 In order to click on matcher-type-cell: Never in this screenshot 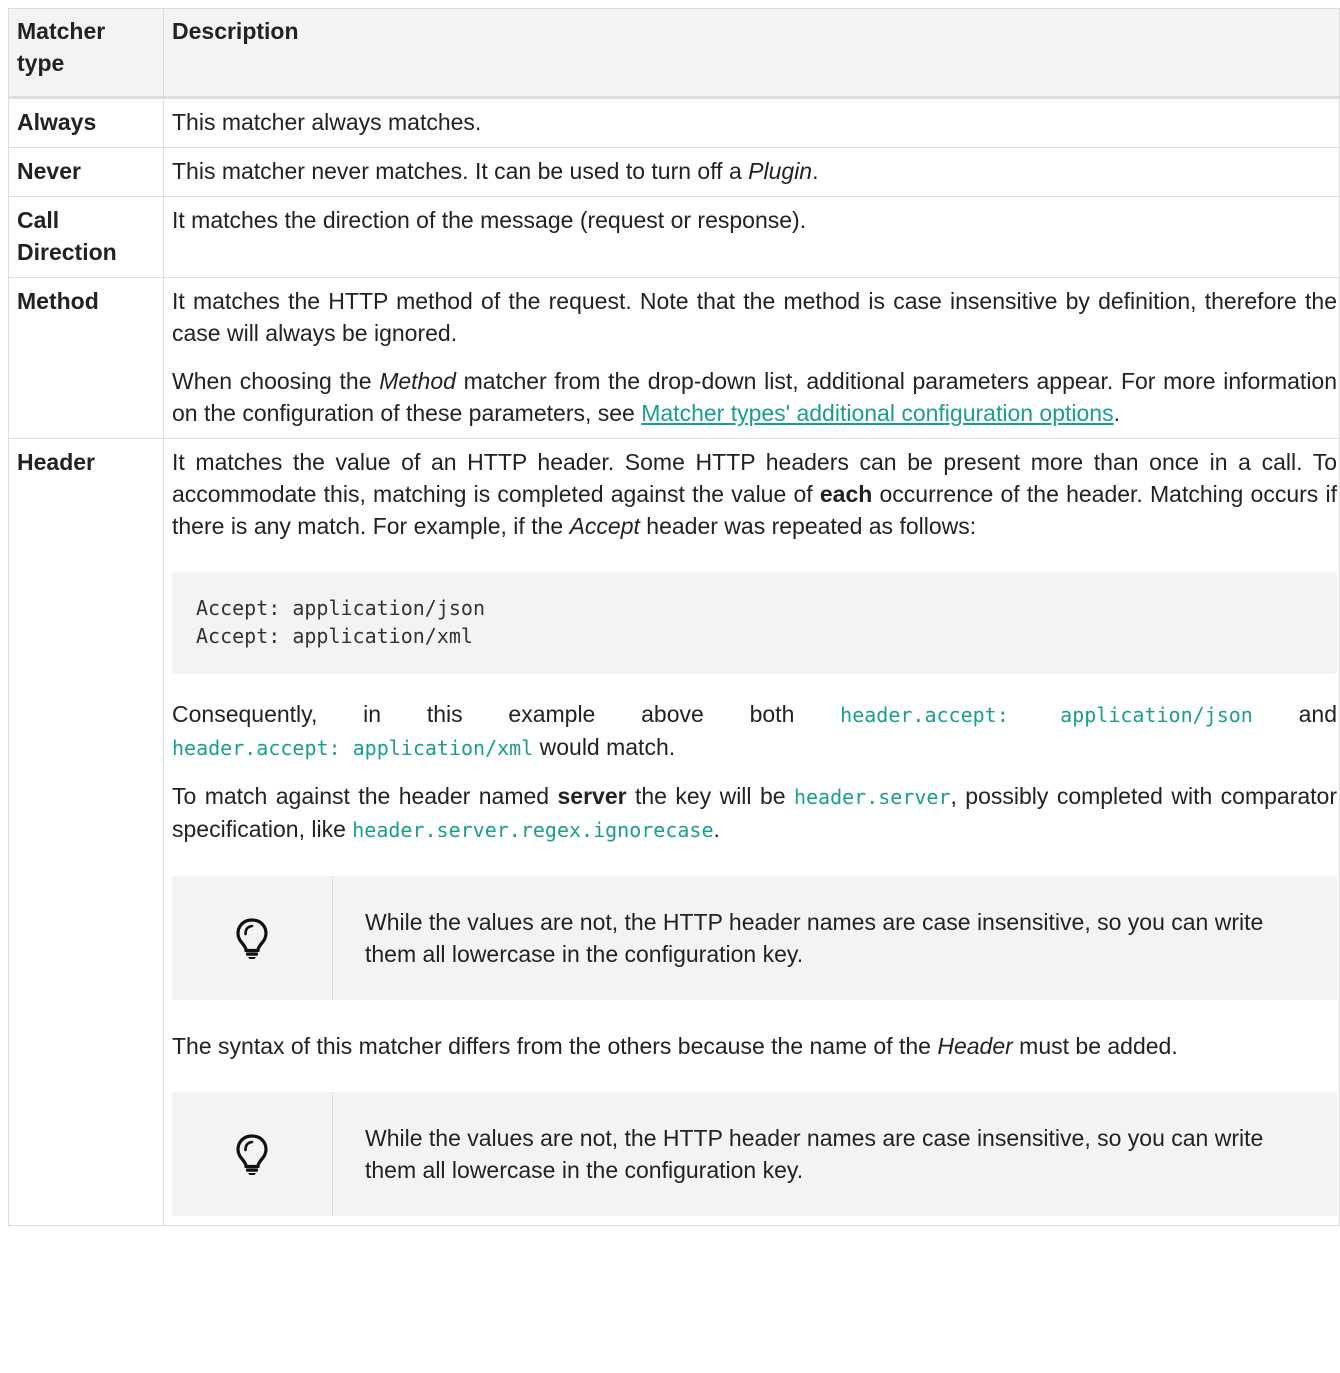, I will do `click(86, 172)`.